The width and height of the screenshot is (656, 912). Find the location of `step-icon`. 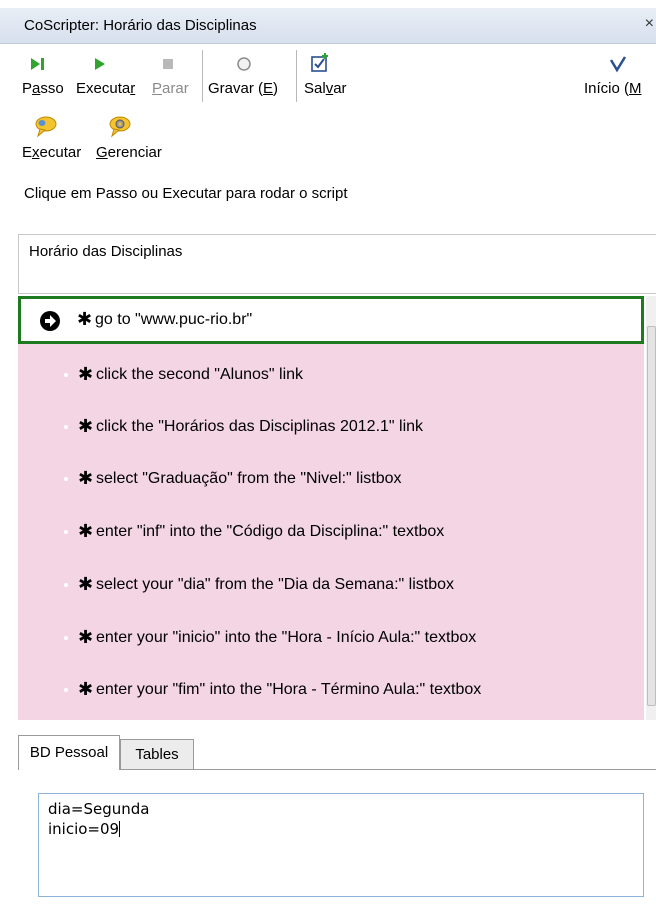

step-icon is located at coordinates (37, 64).